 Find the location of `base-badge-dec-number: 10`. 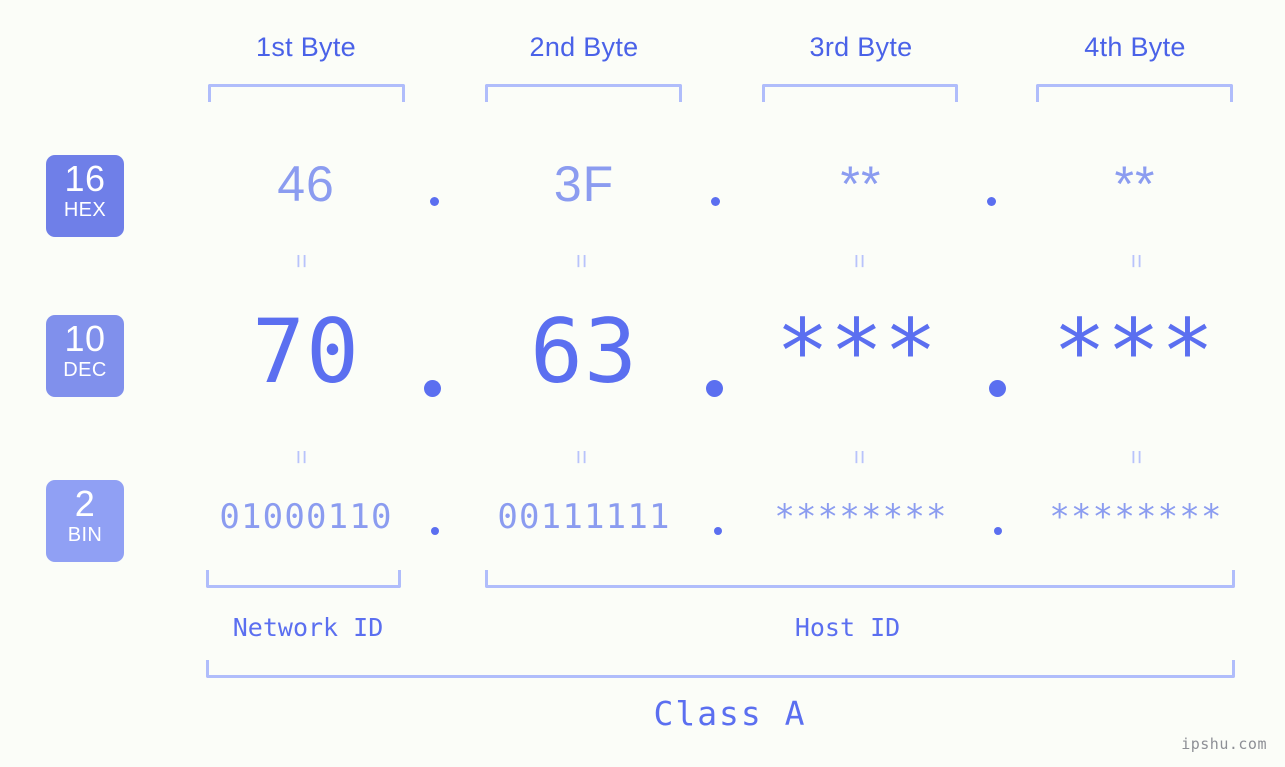

base-badge-dec-number: 10 is located at coordinates (85, 338).